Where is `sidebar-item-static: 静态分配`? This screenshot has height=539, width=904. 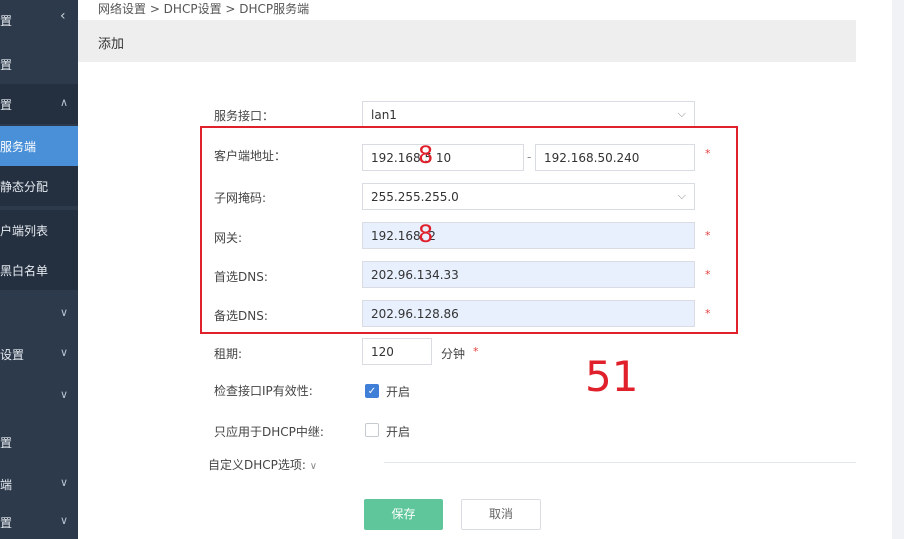
sidebar-item-static: 静态分配 is located at coordinates (39, 186).